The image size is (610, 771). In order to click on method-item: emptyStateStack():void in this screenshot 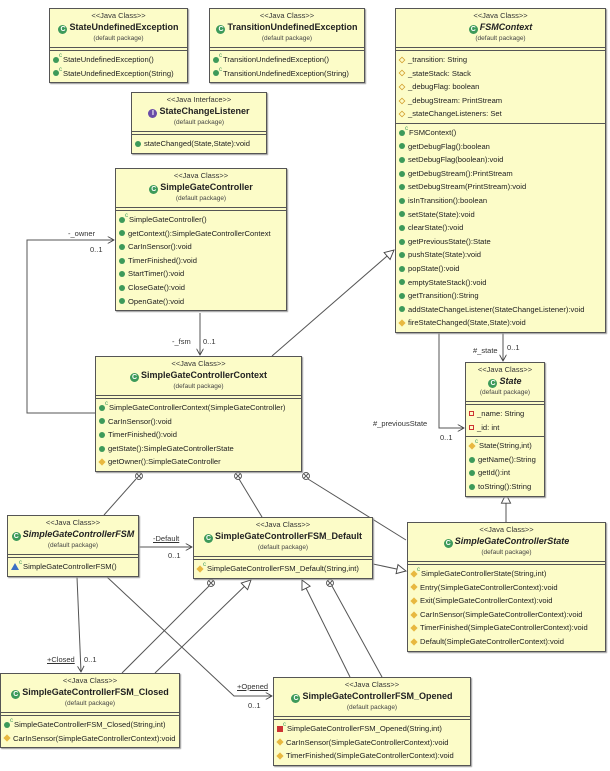, I will do `click(502, 283)`.